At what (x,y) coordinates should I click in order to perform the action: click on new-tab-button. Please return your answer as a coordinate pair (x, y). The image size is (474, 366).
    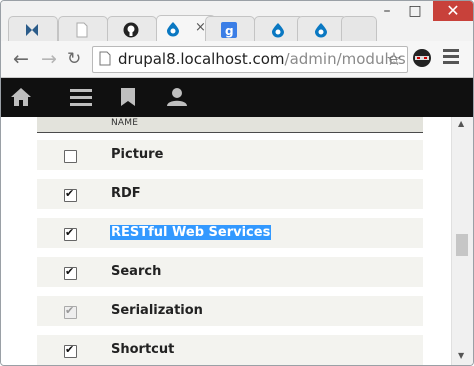
    Looking at the image, I should click on (359, 29).